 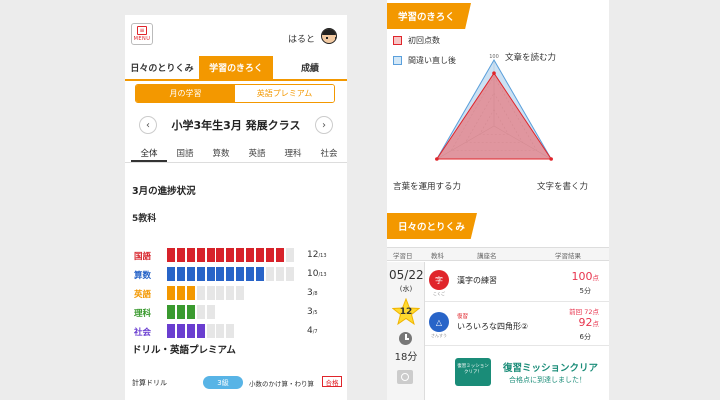 What do you see at coordinates (221, 152) in the screenshot?
I see `subject-tab-math: 算数` at bounding box center [221, 152].